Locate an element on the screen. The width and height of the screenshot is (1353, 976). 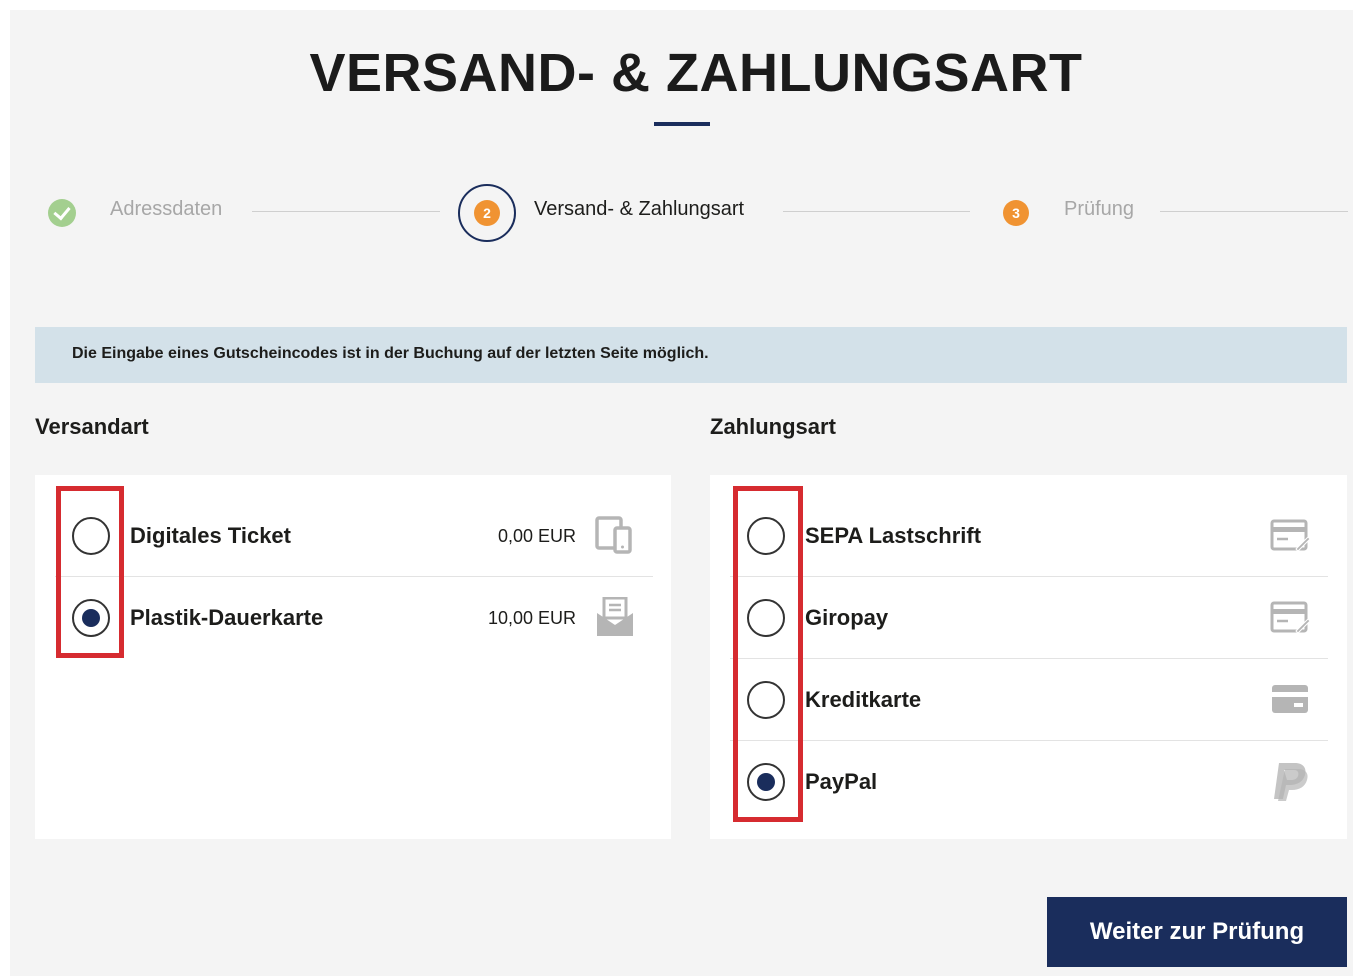
payment-option-label: PayPal is located at coordinates (841, 781).